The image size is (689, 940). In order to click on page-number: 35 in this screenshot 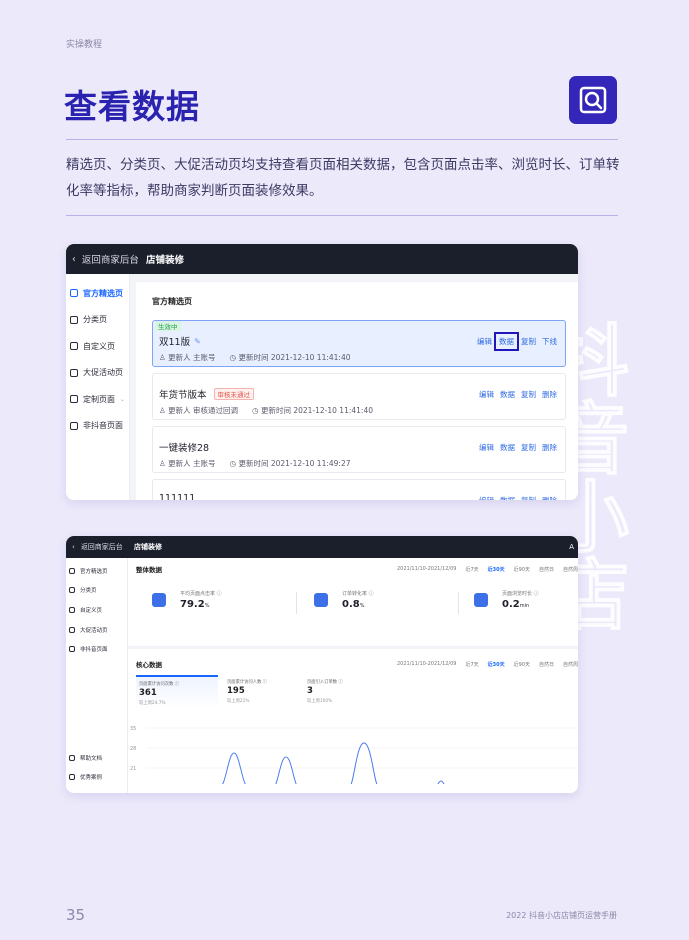, I will do `click(76, 915)`.